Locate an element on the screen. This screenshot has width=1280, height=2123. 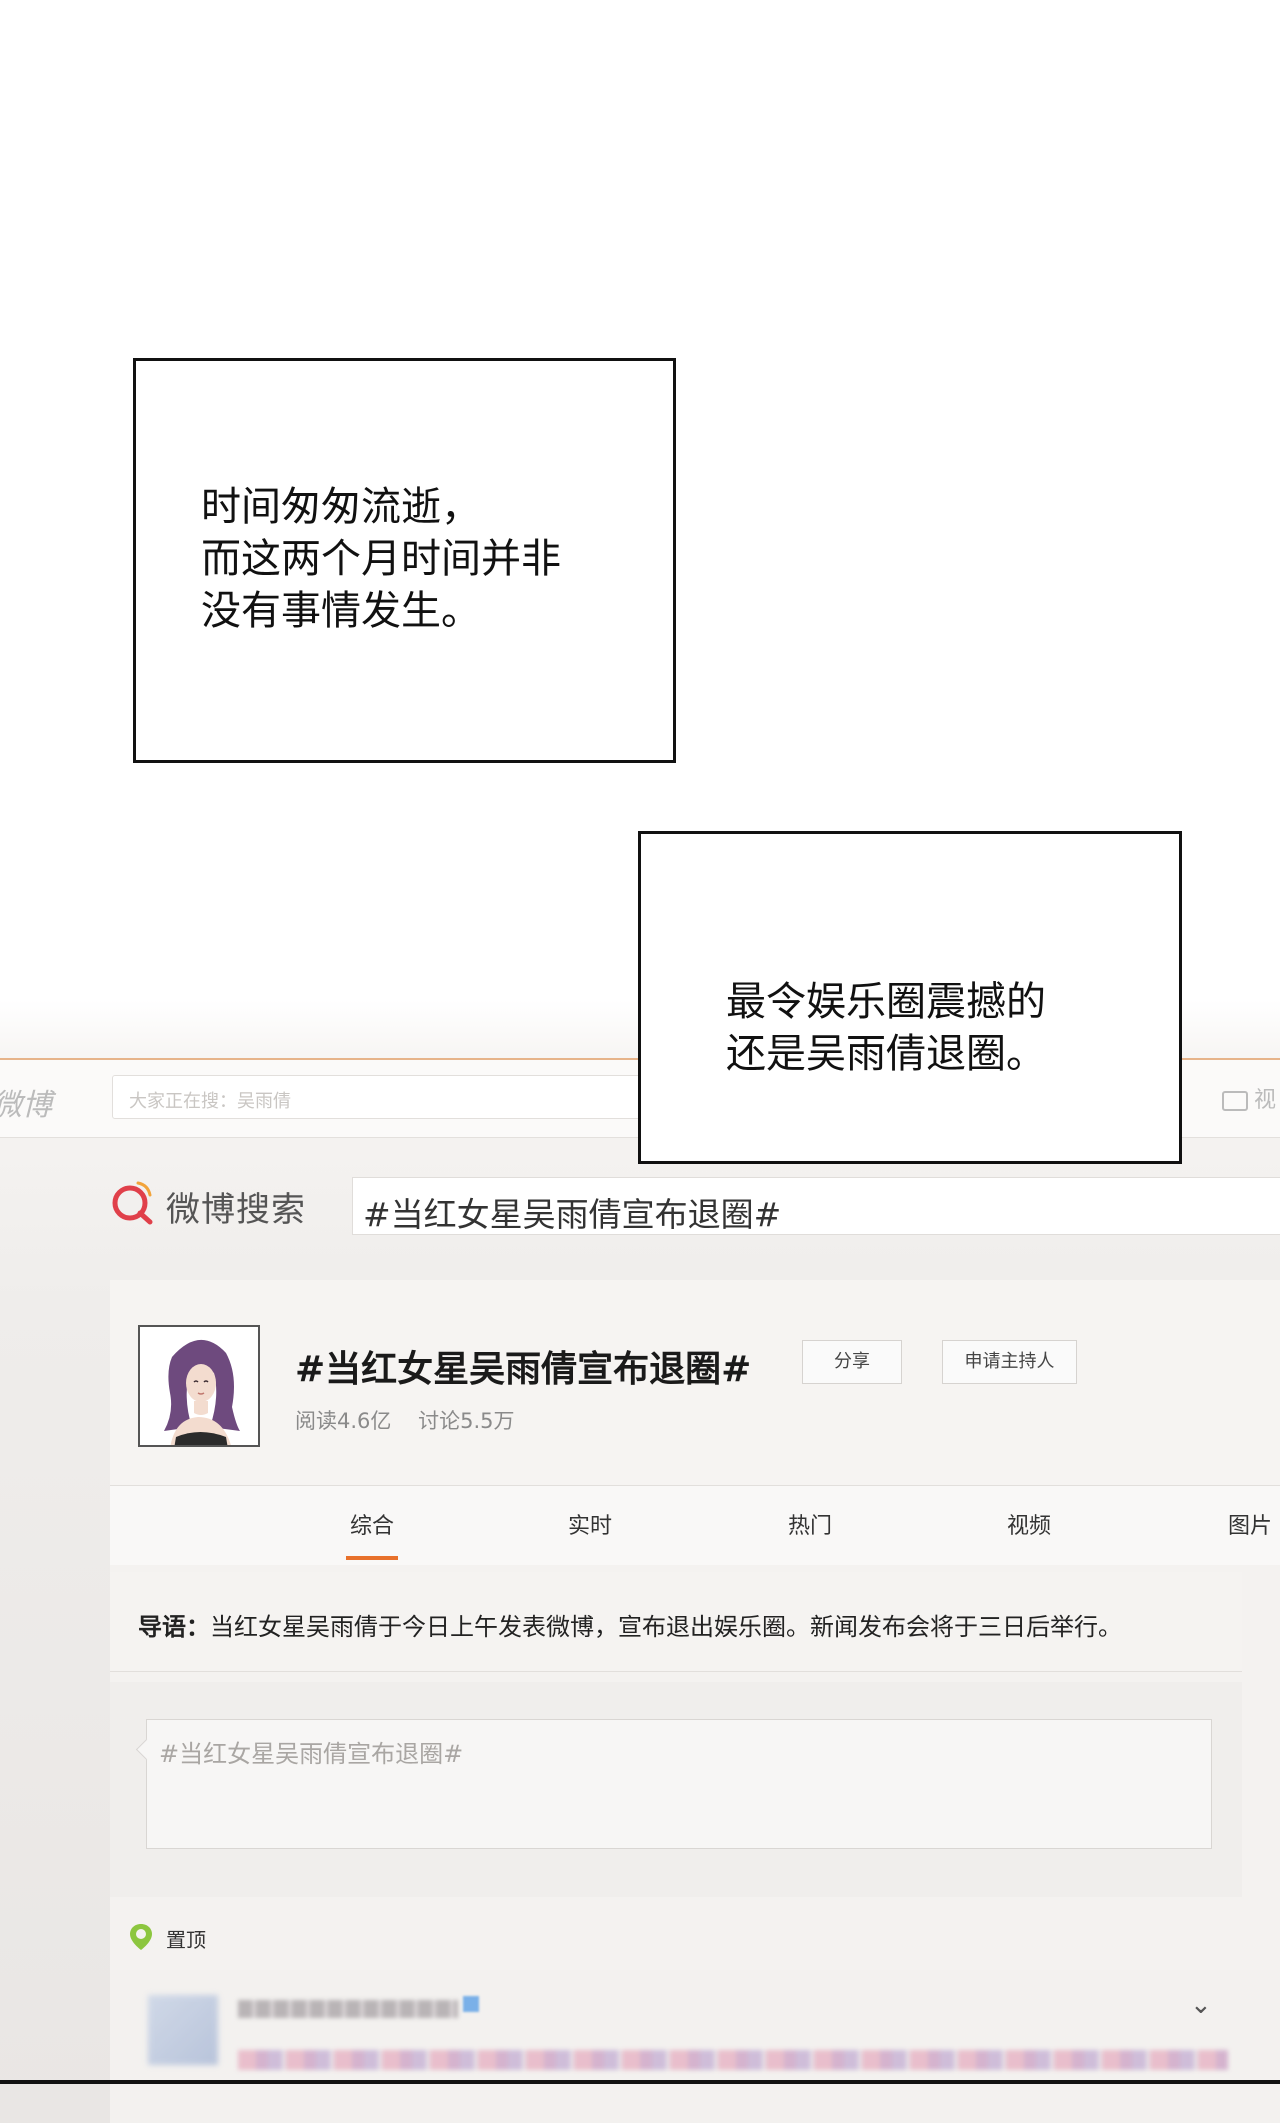
woman-portrait-icon is located at coordinates (199, 1386).